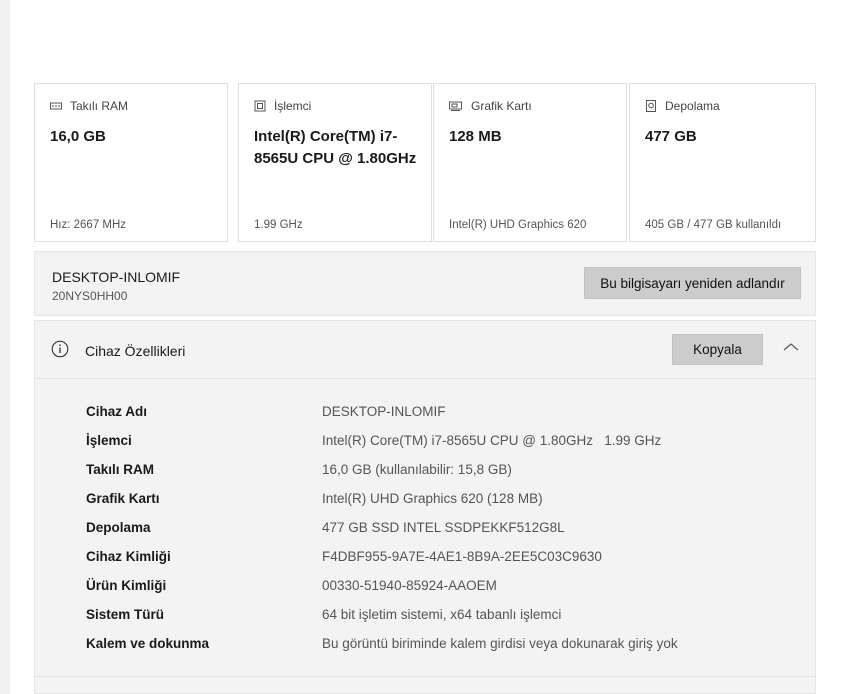 The height and width of the screenshot is (694, 858). I want to click on ram-icon, so click(56, 106).